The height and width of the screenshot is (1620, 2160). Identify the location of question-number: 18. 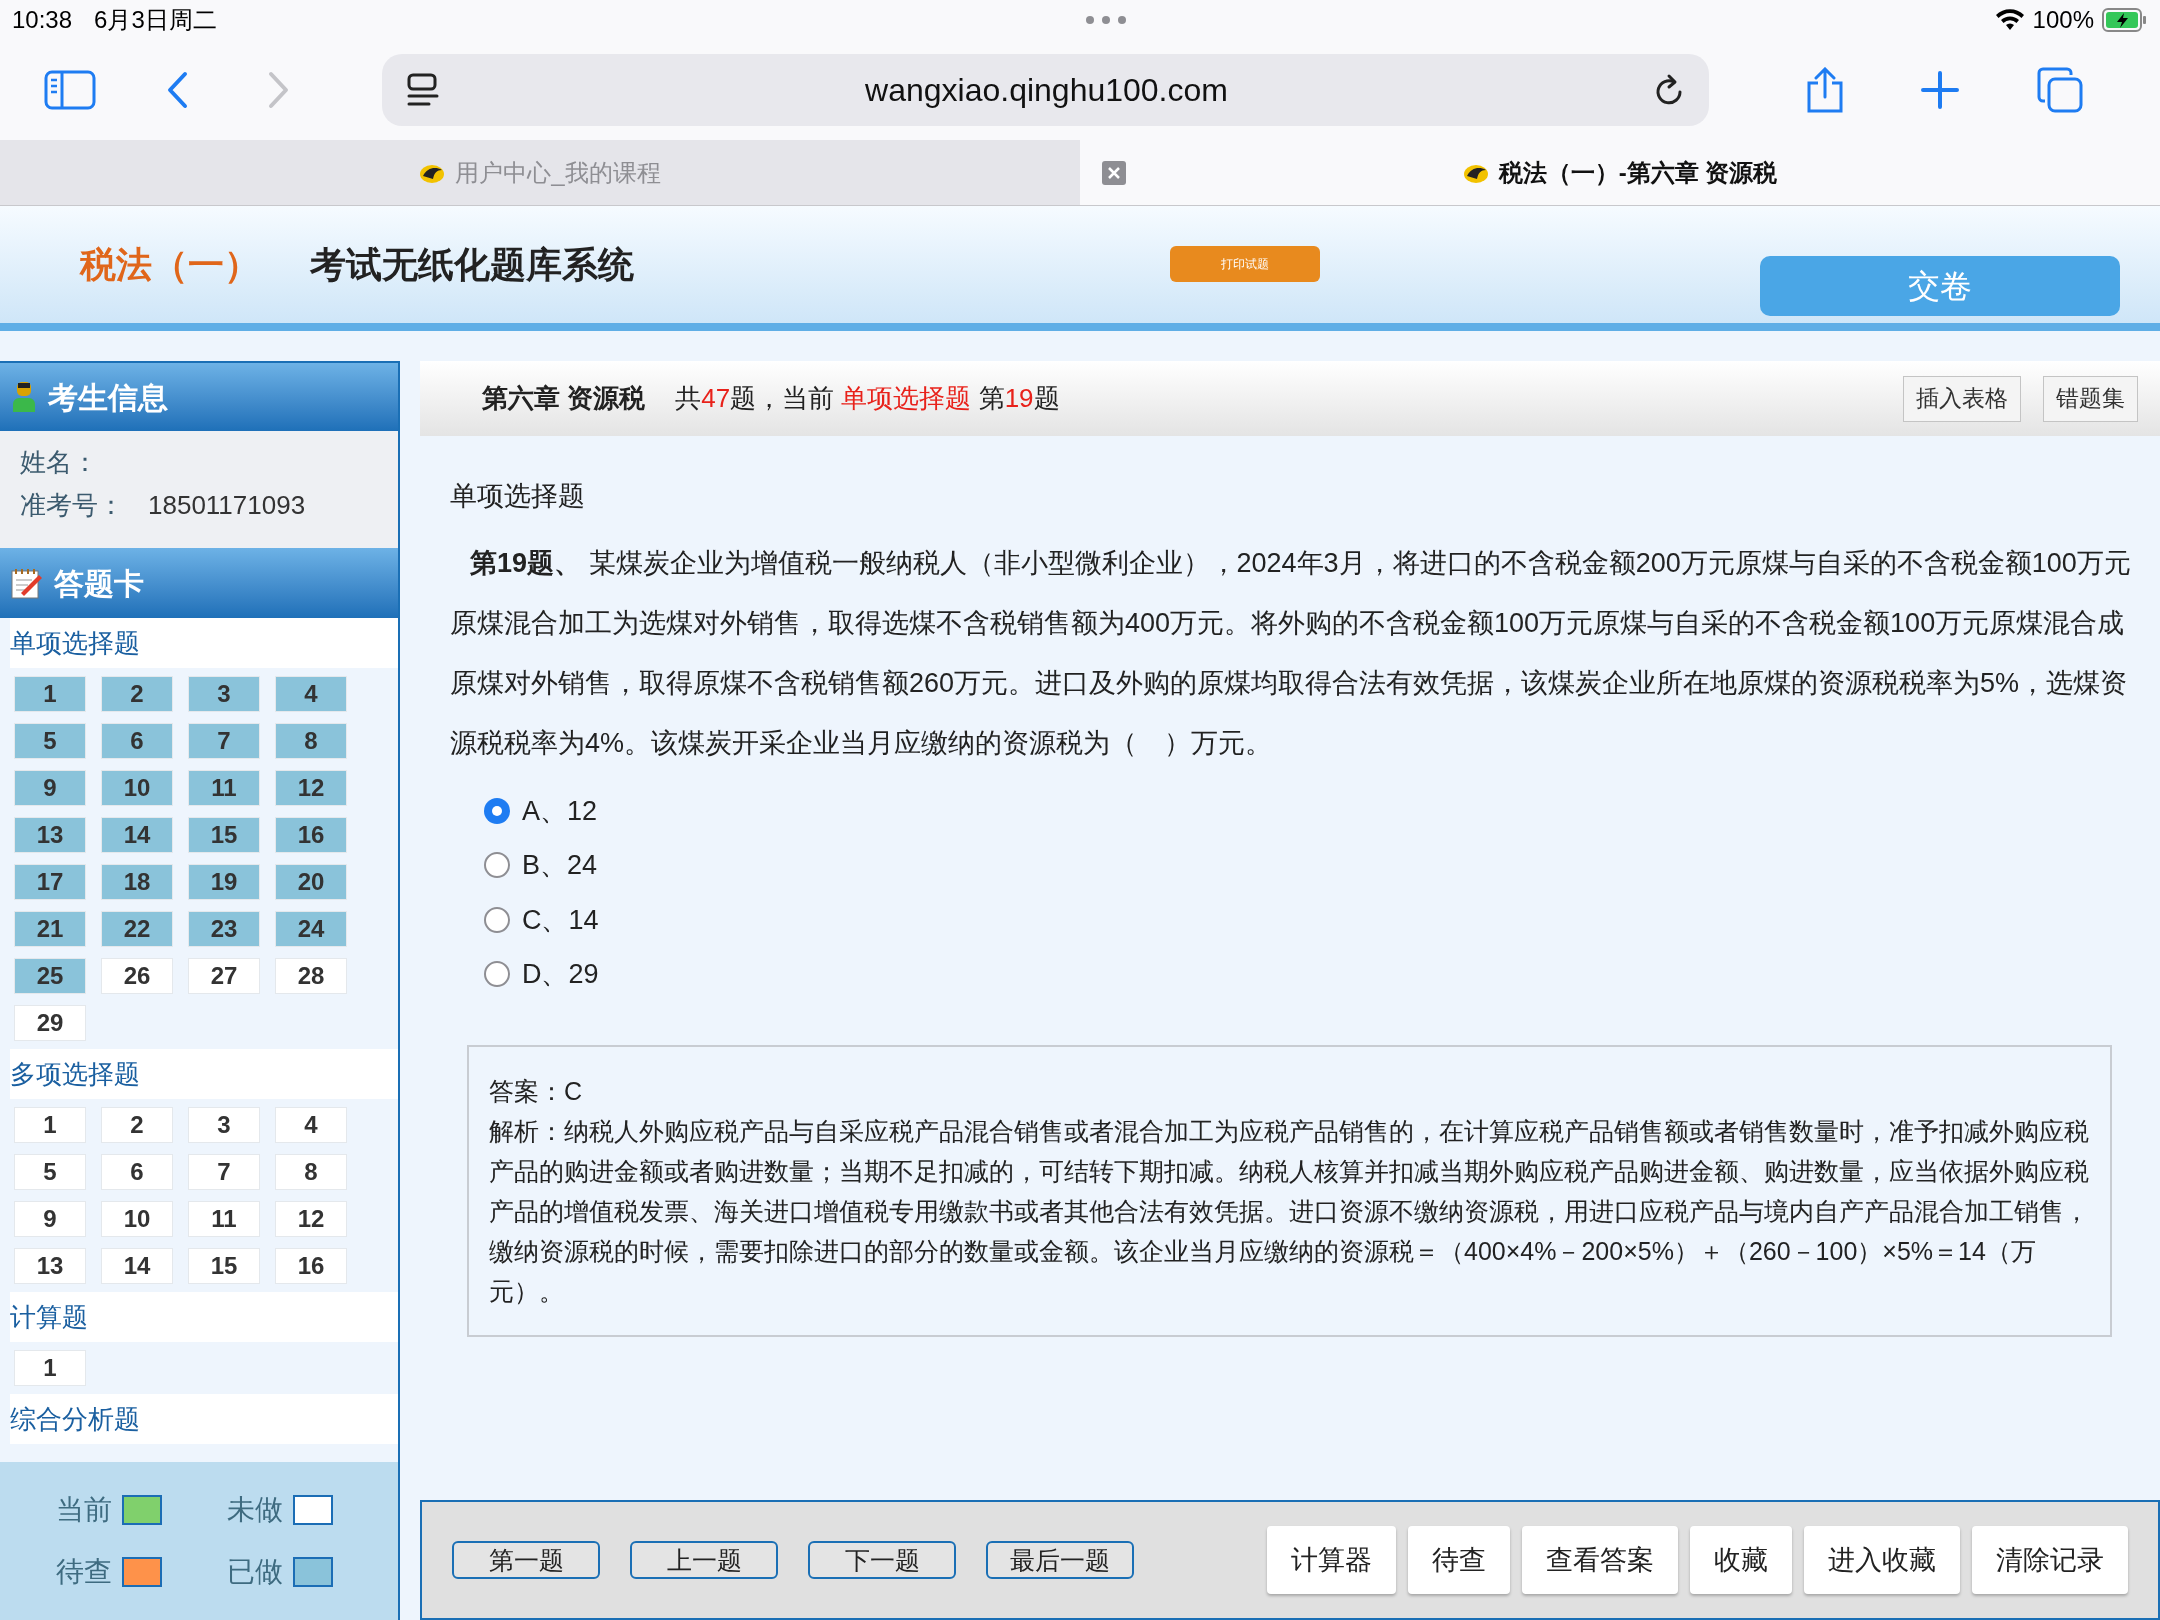
(137, 882).